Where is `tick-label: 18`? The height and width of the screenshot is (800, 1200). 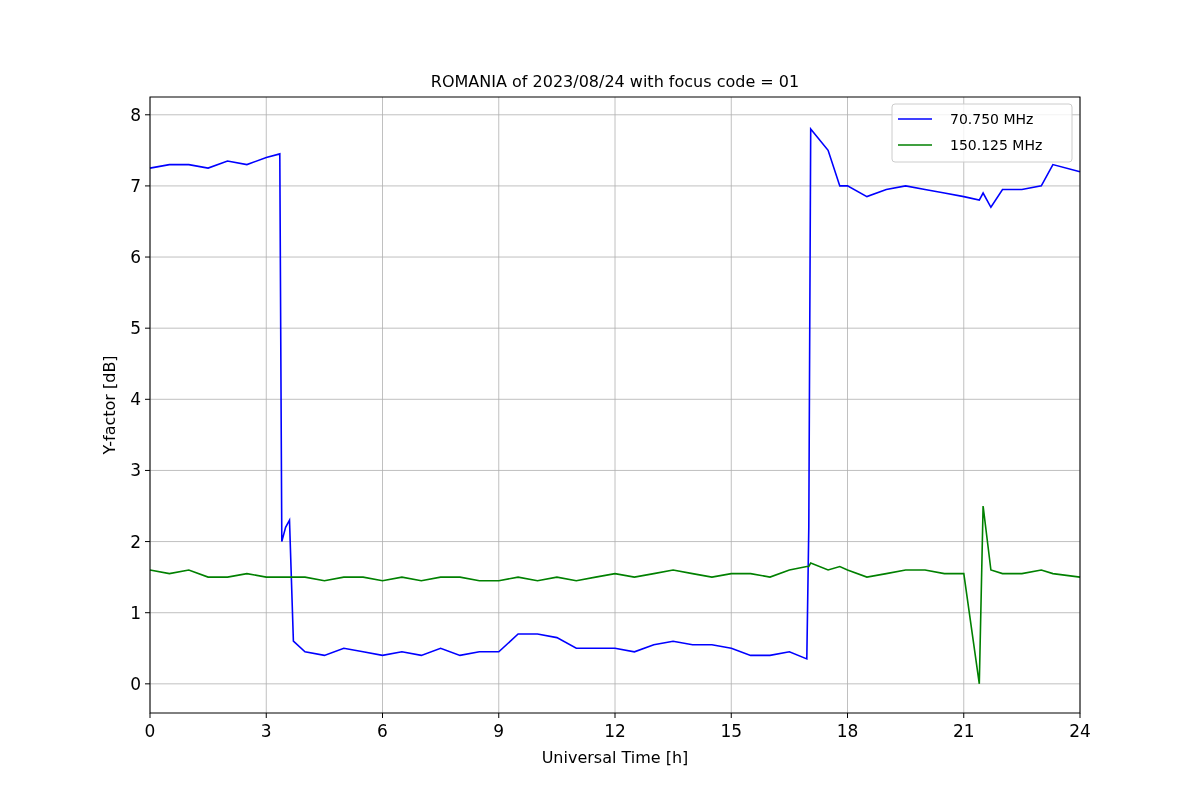
tick-label: 18 is located at coordinates (847, 731).